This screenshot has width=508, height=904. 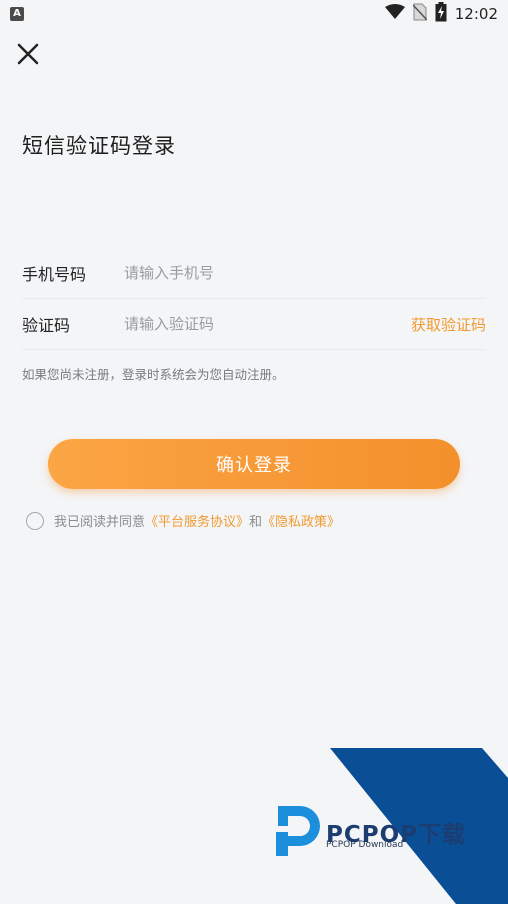 What do you see at coordinates (419, 826) in the screenshot?
I see `watermark-banner` at bounding box center [419, 826].